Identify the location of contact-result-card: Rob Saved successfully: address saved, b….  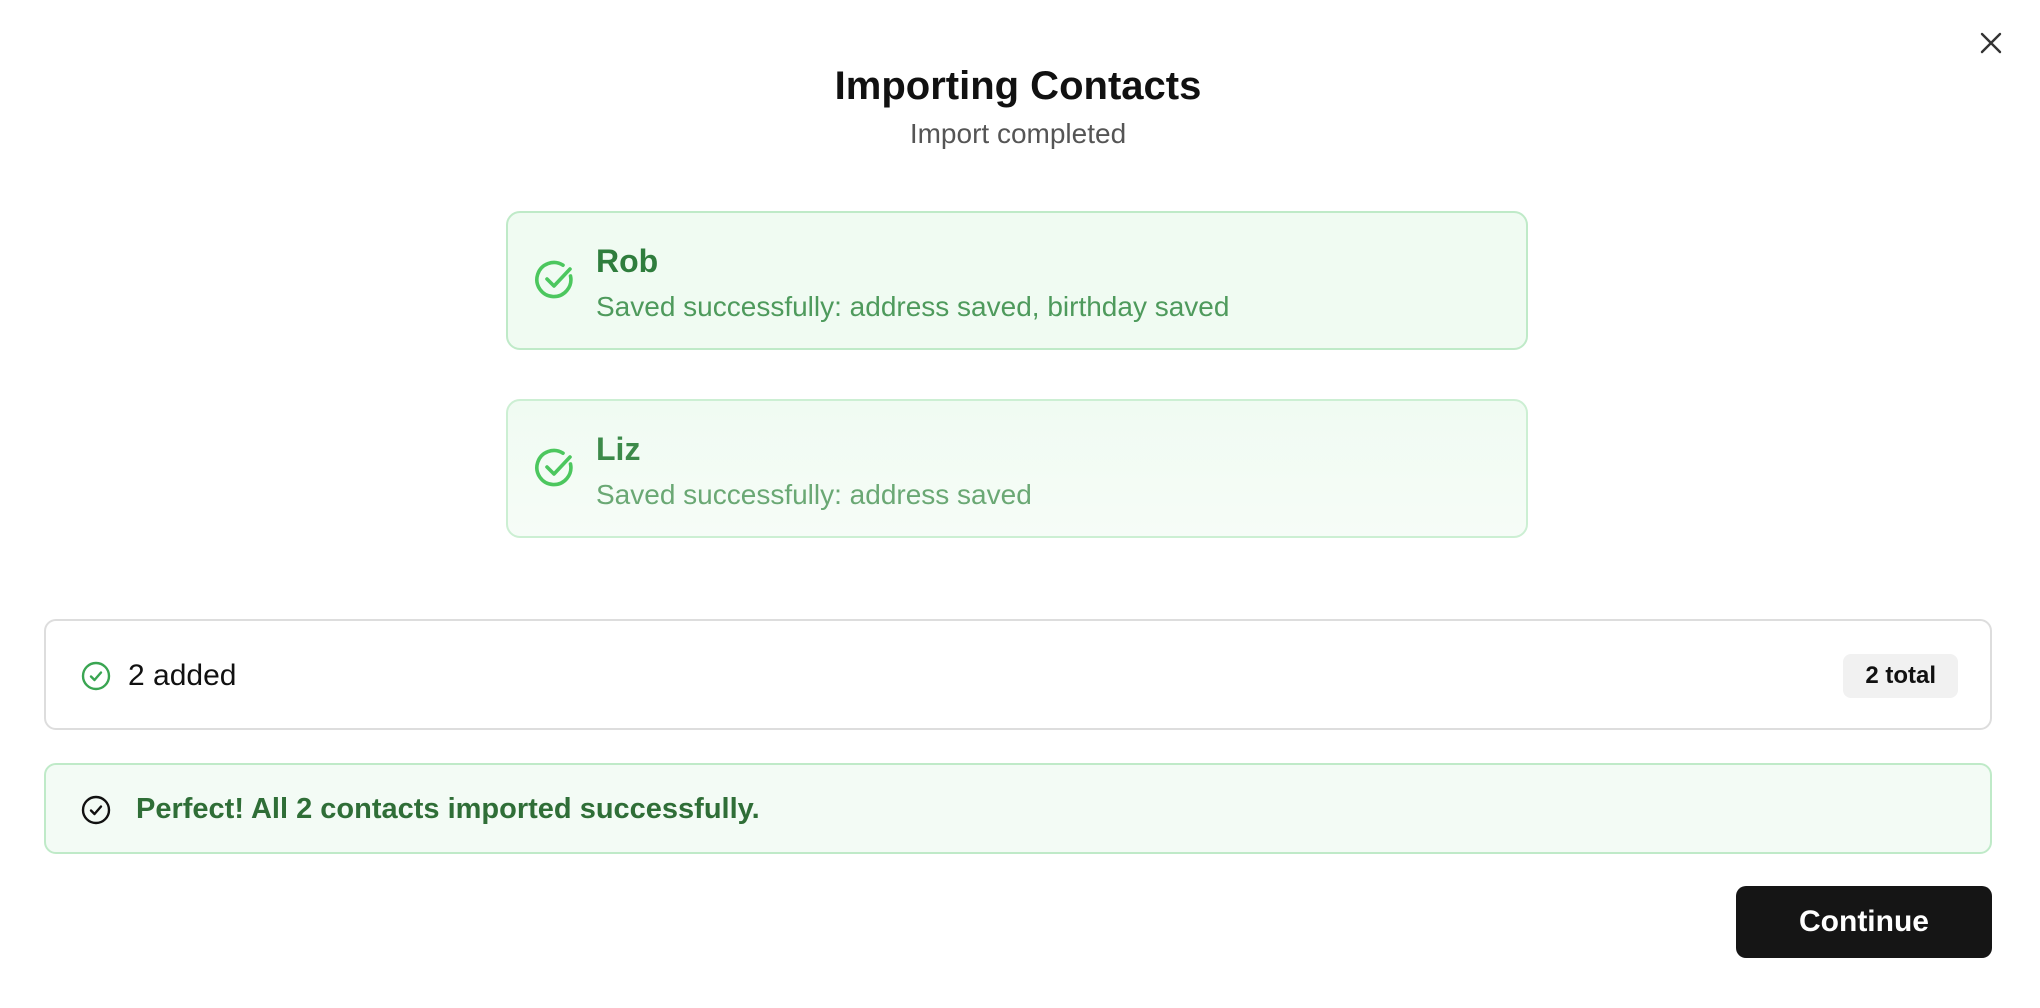
(1017, 280).